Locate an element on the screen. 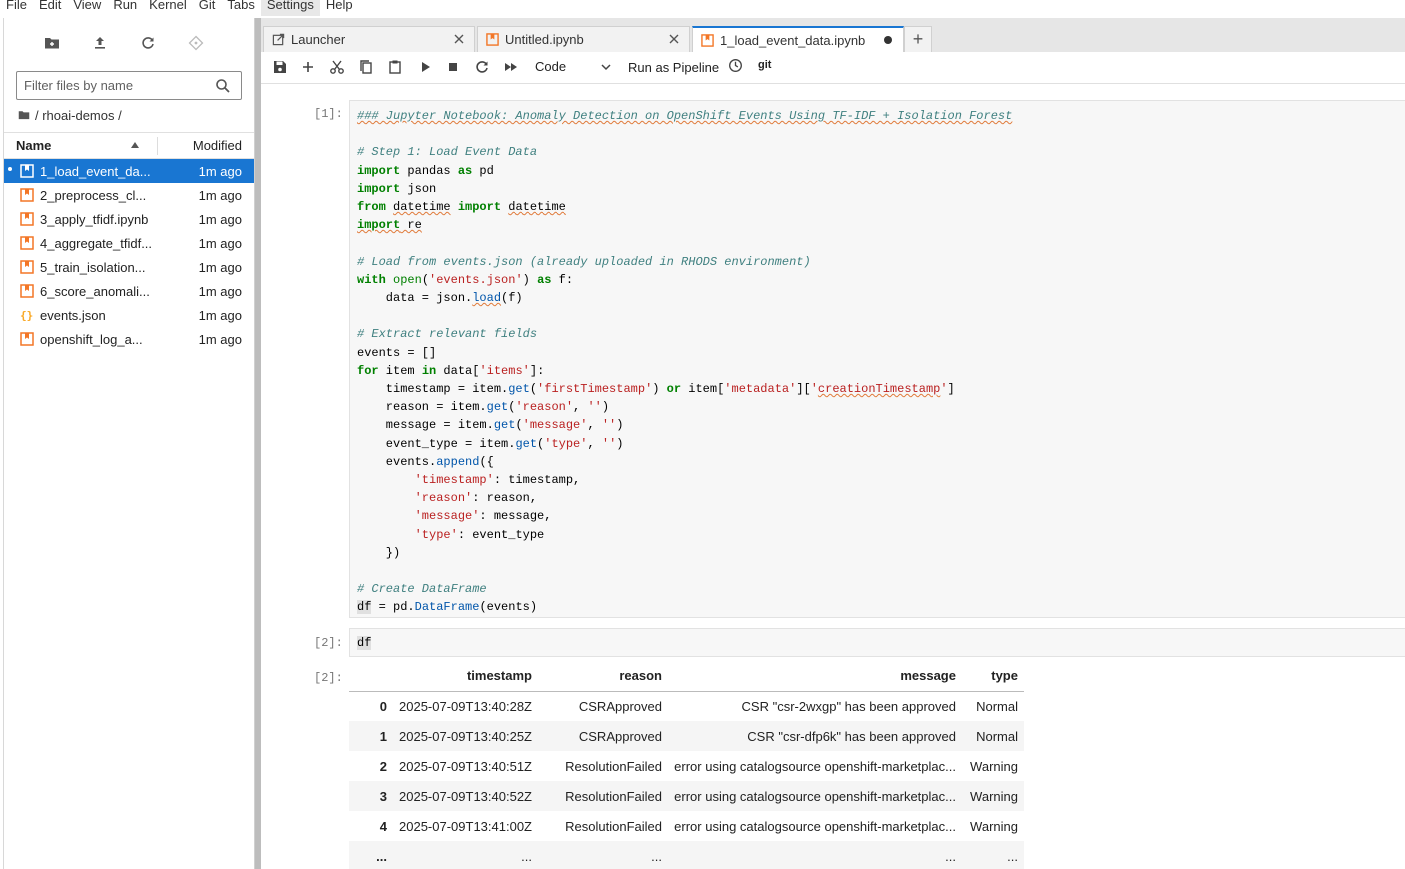  file-row: 1_load_event_da... 1m ago is located at coordinates (129, 171).